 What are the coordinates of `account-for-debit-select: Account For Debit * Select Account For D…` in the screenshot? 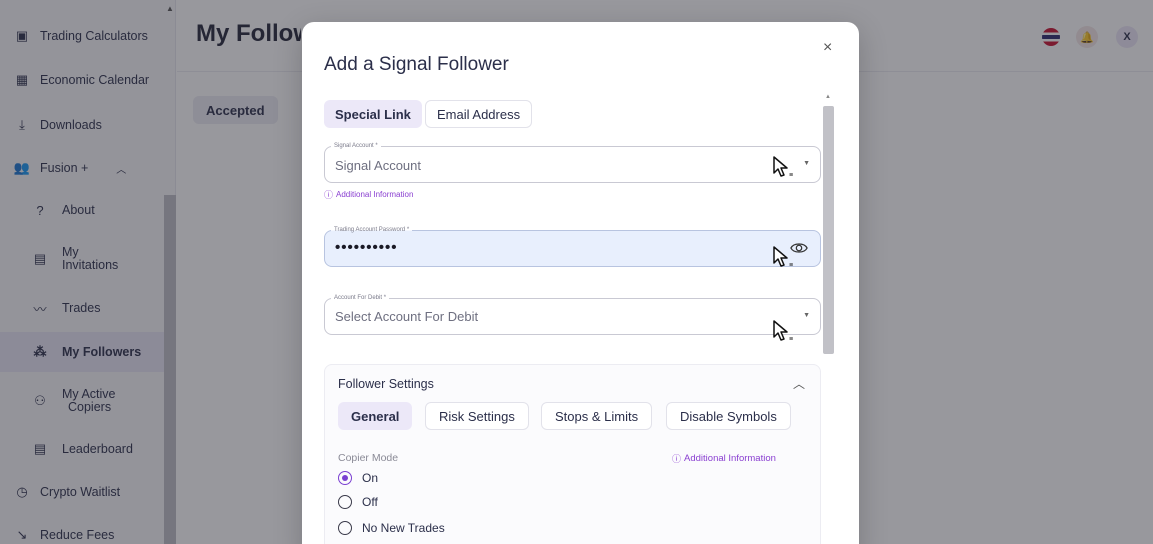 It's located at (572, 318).